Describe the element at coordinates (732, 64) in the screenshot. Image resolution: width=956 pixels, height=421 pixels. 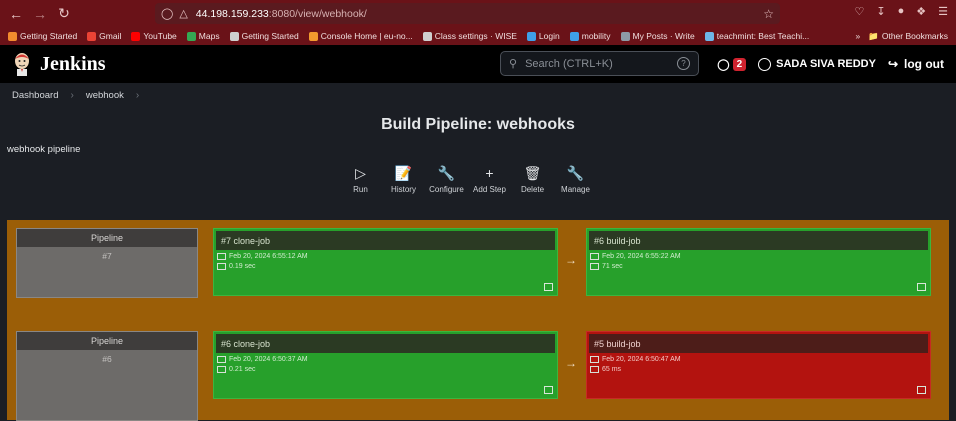
I see `security-alerts: ◯ 2` at that location.